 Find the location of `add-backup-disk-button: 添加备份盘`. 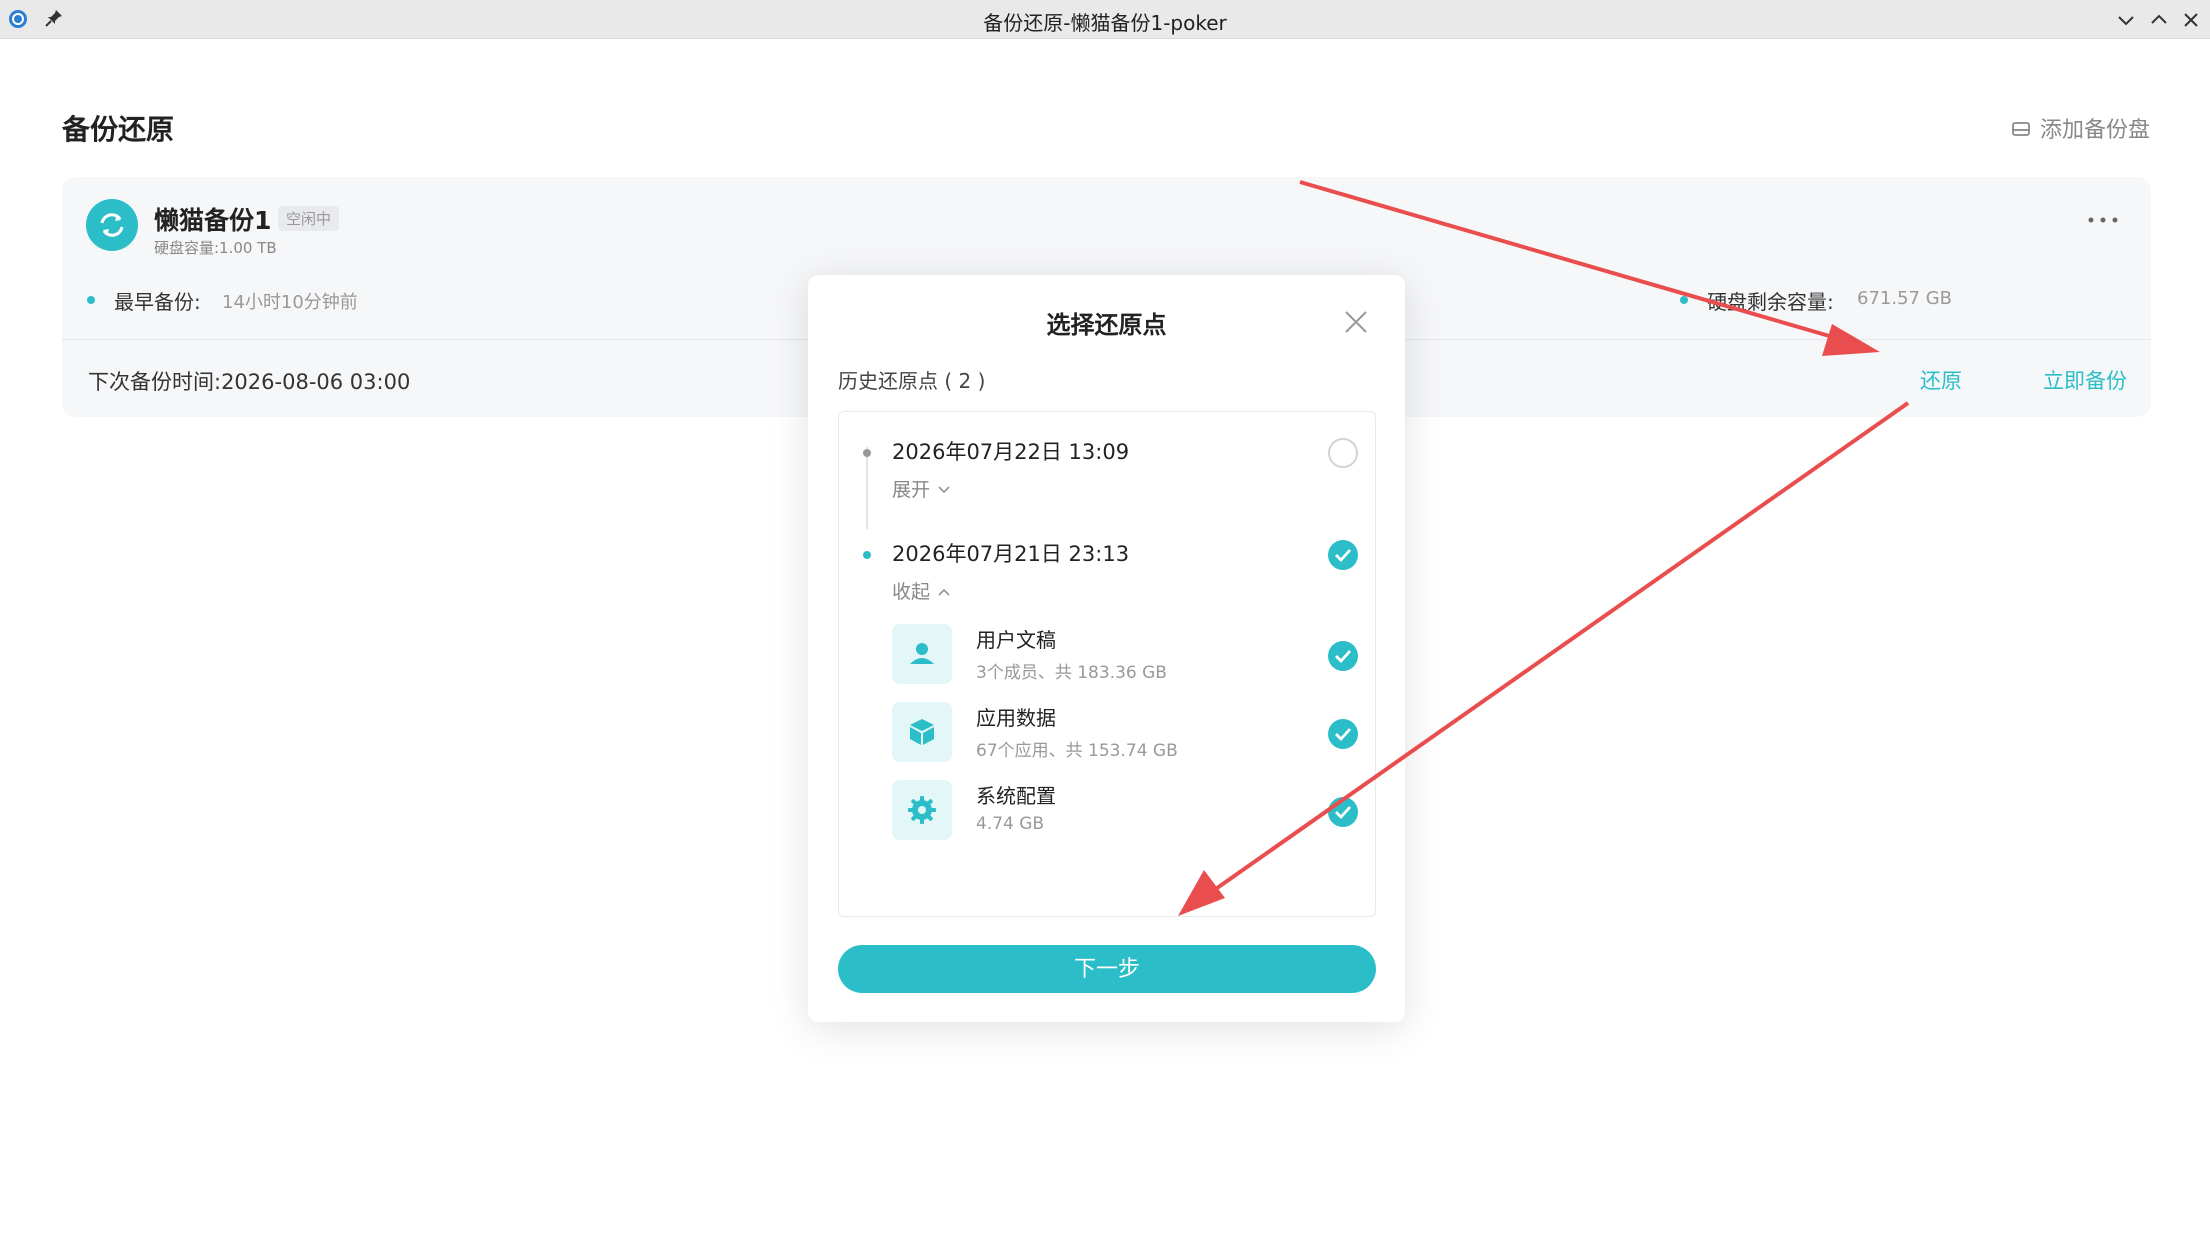

add-backup-disk-button: 添加备份盘 is located at coordinates (2080, 128).